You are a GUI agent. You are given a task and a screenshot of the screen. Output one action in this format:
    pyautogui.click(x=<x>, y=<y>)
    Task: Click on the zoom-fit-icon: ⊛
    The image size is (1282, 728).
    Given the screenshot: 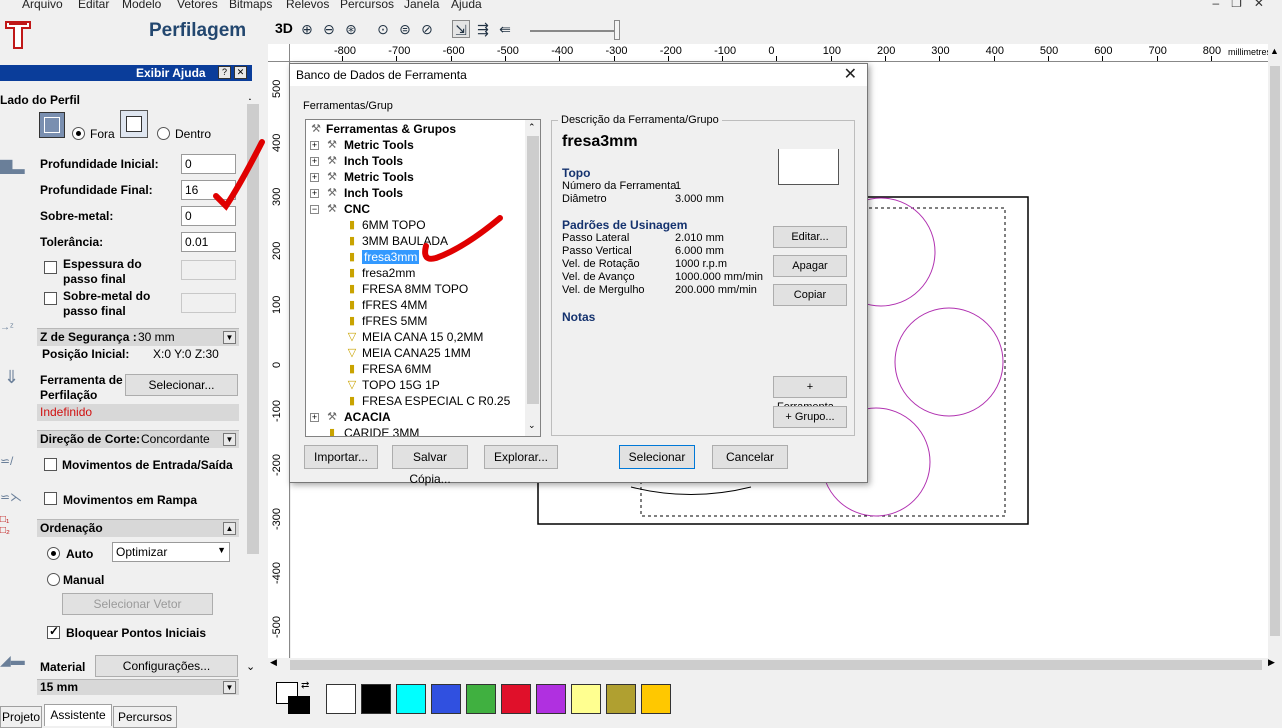 What is the action you would take?
    pyautogui.click(x=351, y=29)
    